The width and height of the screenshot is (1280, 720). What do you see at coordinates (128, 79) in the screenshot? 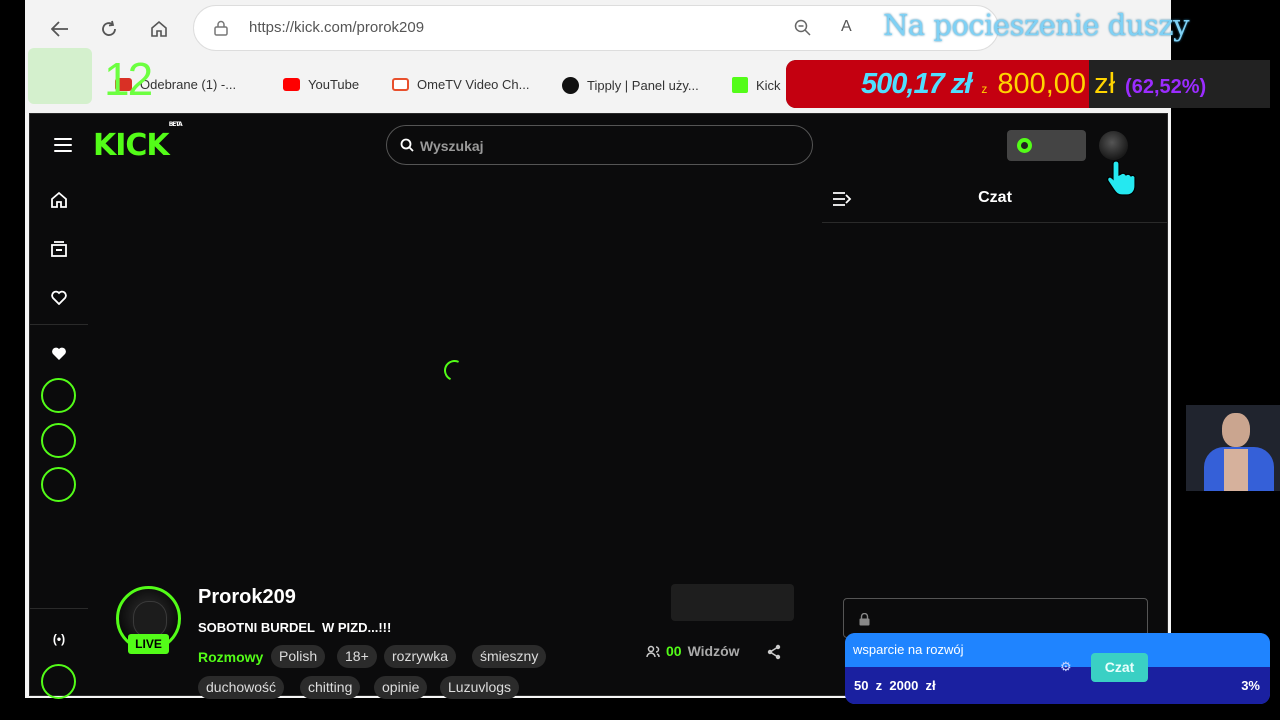
I see `overlay-counter: 12` at bounding box center [128, 79].